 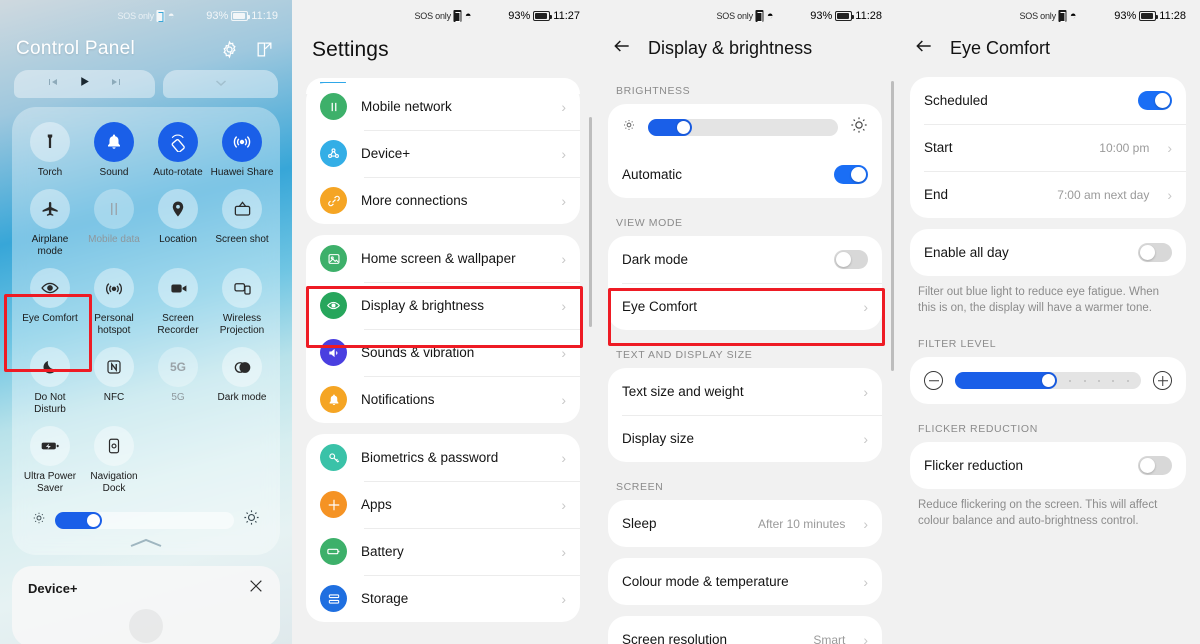 I want to click on tile-huawei-share: Huawei Share, so click(x=242, y=151).